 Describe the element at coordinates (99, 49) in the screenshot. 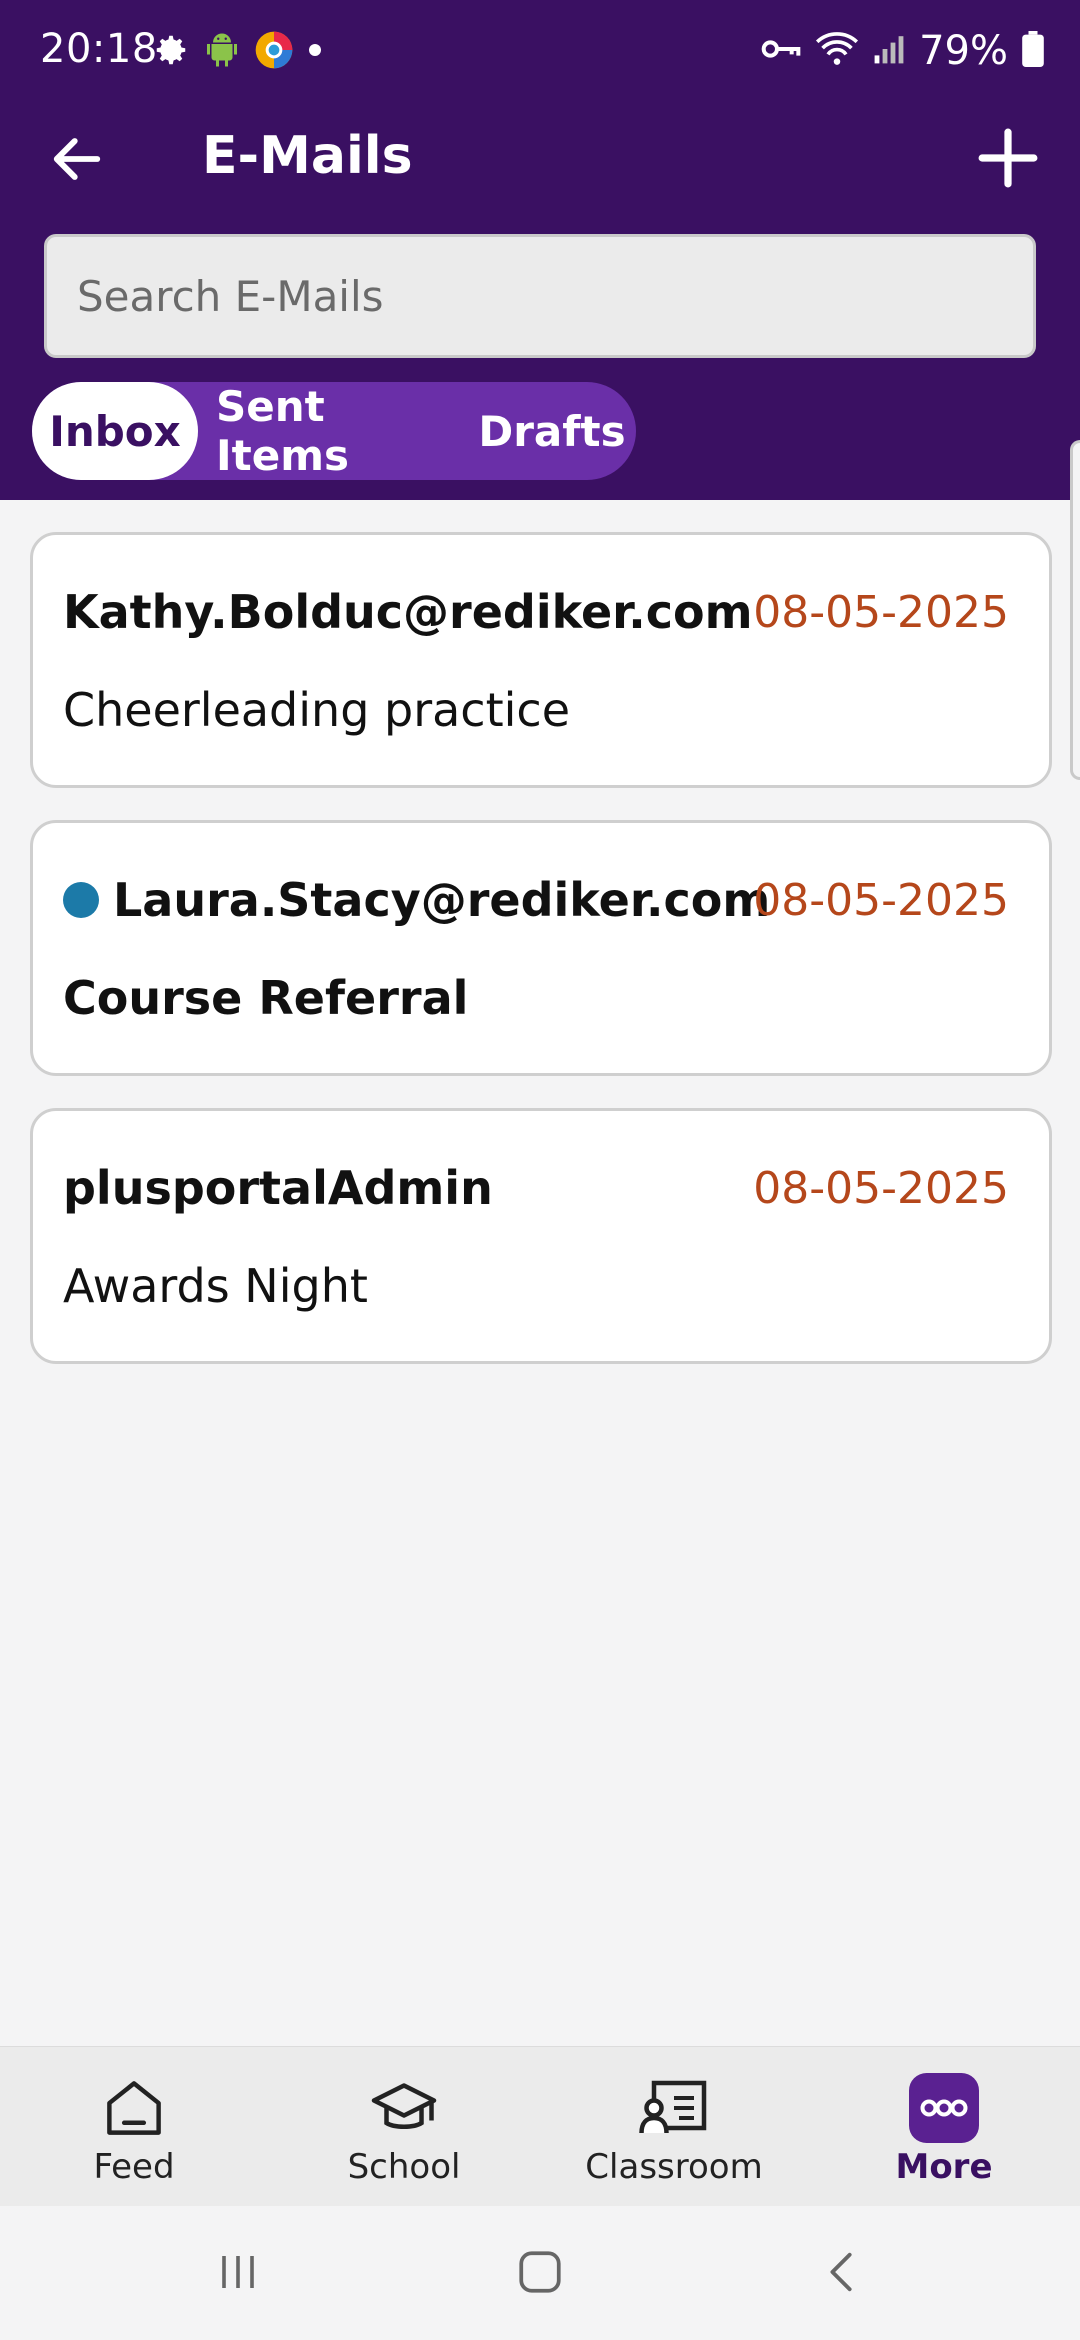

I see `status-time: 20:18` at that location.